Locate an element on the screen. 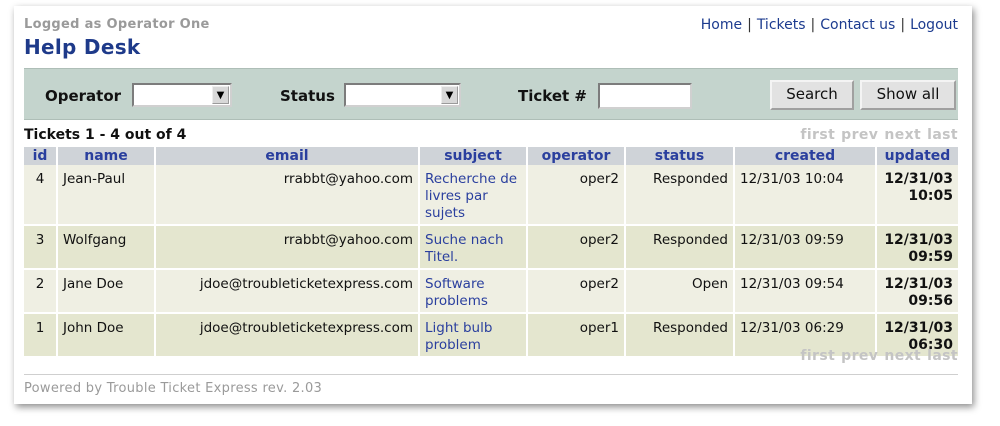 The image size is (1000, 426). status-label: Status is located at coordinates (307, 96).